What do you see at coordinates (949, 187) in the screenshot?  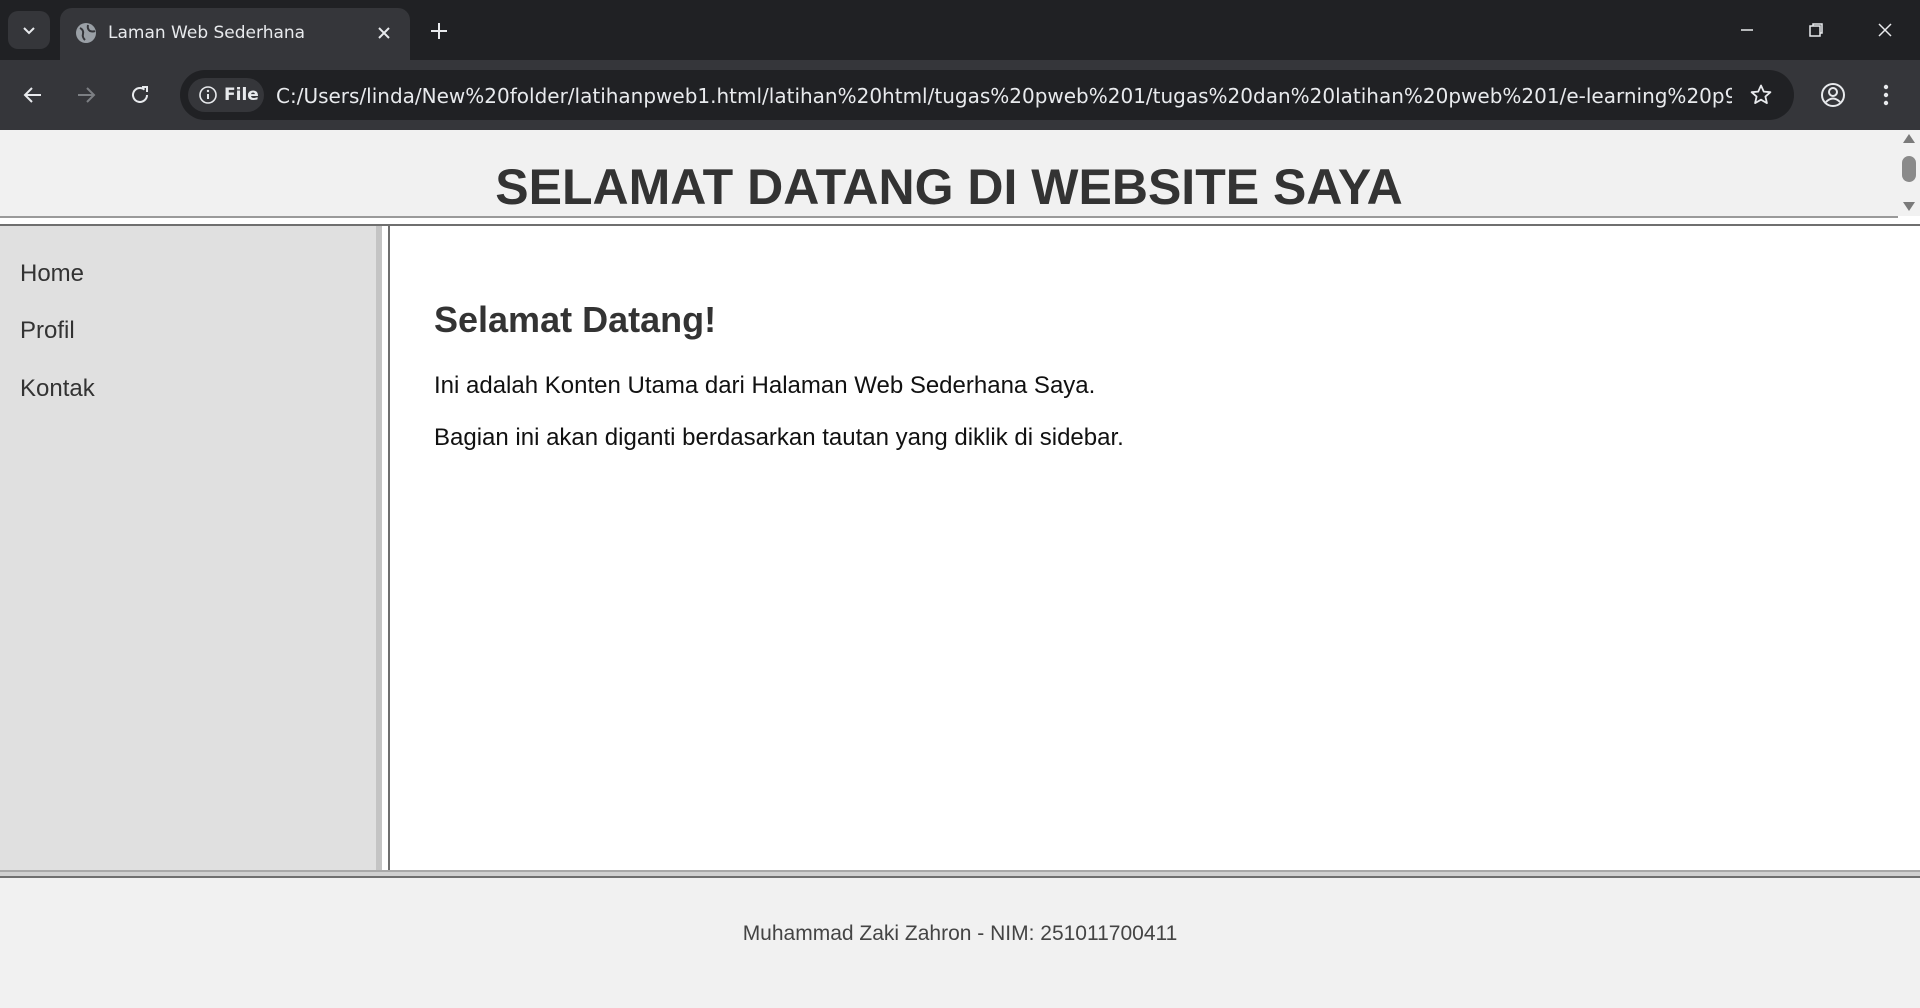 I see `page-title: SELAMAT DATANG DI WEBSITE SAYA` at bounding box center [949, 187].